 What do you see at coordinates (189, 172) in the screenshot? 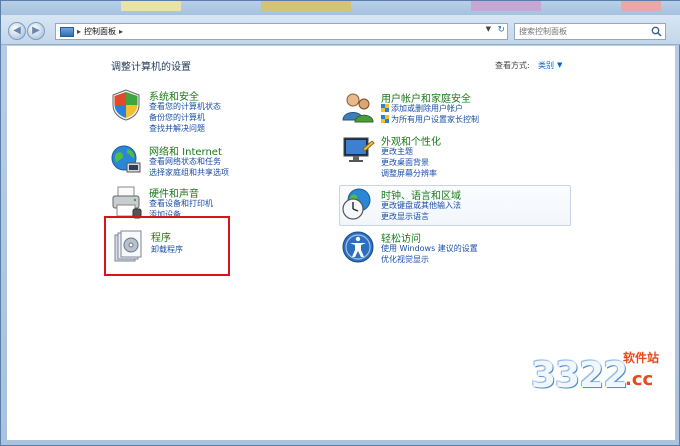
I see `category-link: 选择家庭组和共享选项` at bounding box center [189, 172].